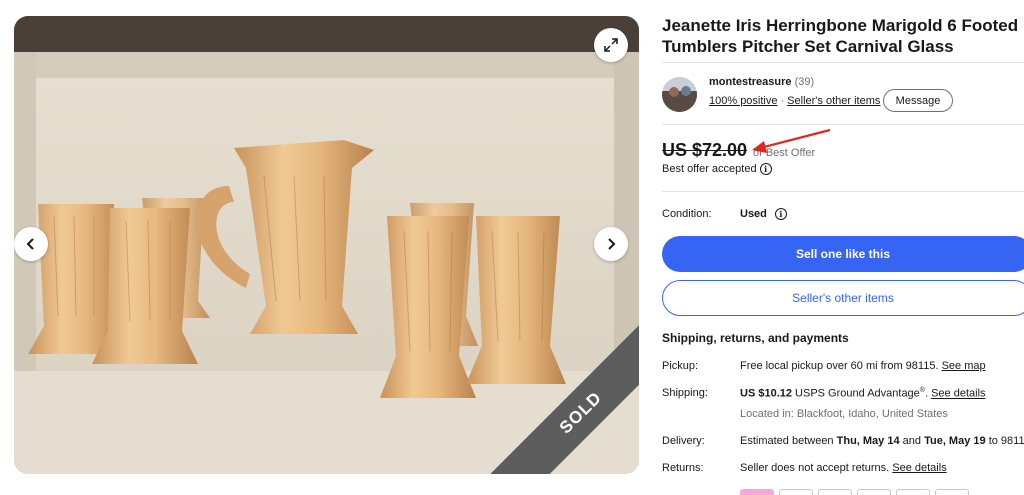 This screenshot has width=1024, height=495. I want to click on delivery-start: Thu, May 14, so click(868, 441).